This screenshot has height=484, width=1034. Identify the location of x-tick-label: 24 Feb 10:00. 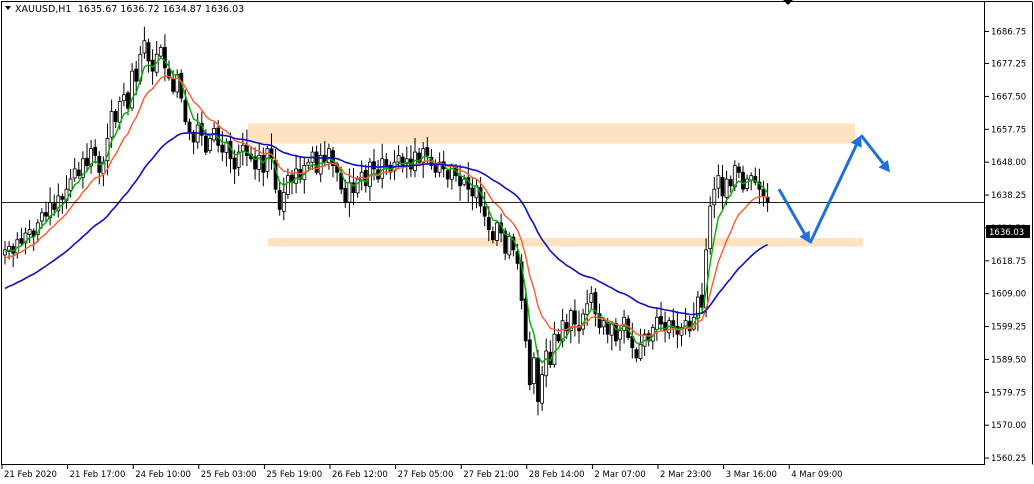
(163, 475).